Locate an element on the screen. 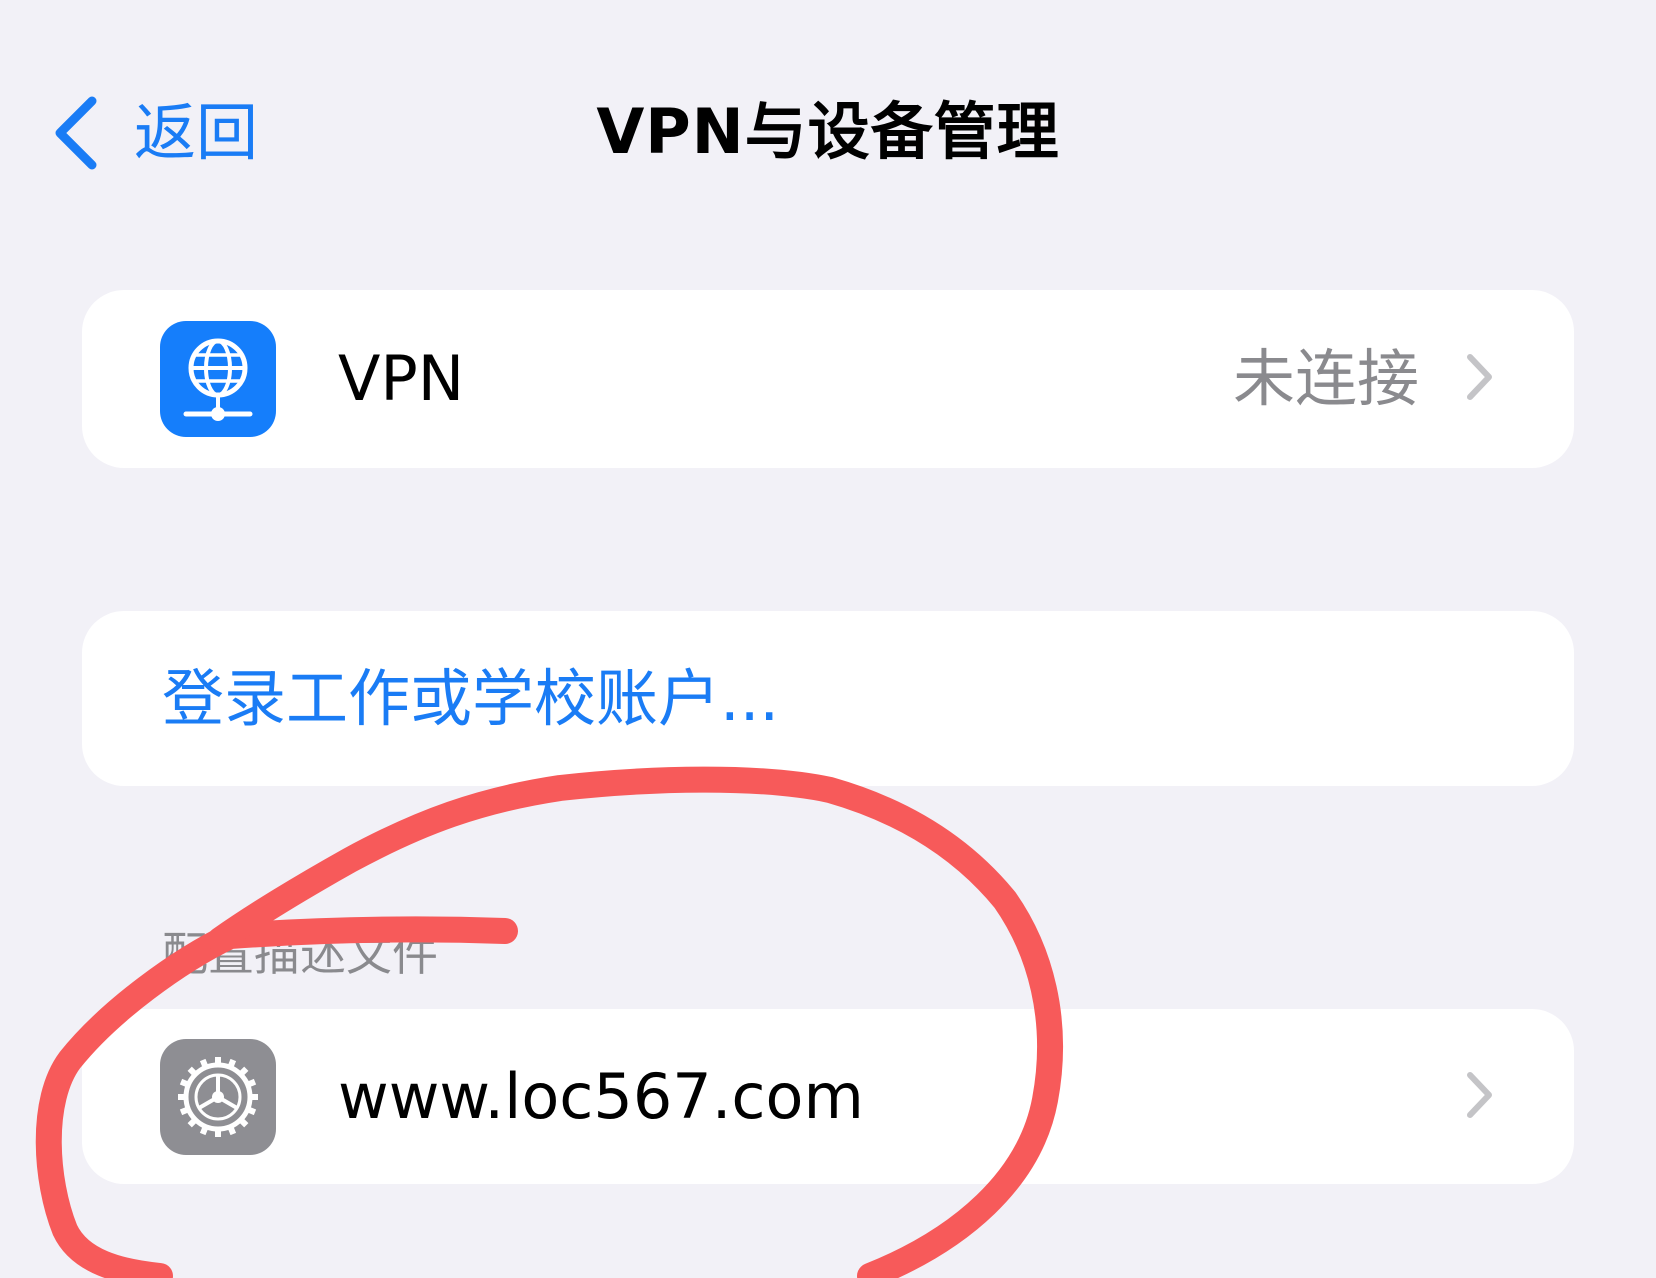 Image resolution: width=1656 pixels, height=1278 pixels. section-header-profiles: 配置描述文件 is located at coordinates (300, 954).